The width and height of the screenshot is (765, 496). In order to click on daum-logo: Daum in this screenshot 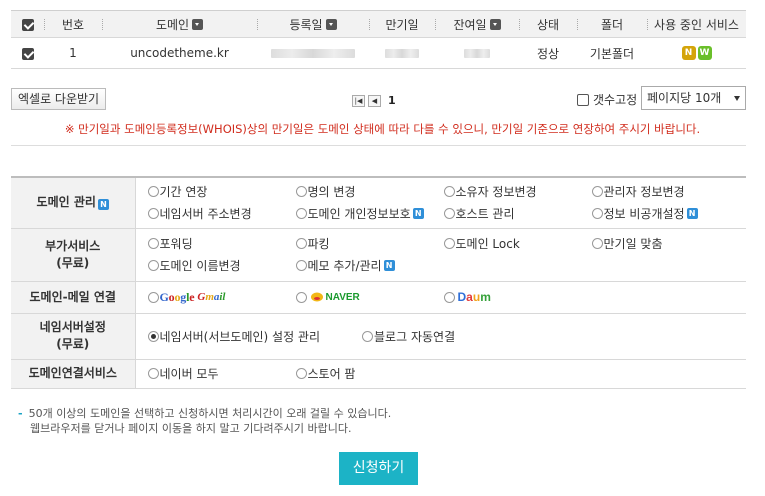, I will do `click(474, 297)`.